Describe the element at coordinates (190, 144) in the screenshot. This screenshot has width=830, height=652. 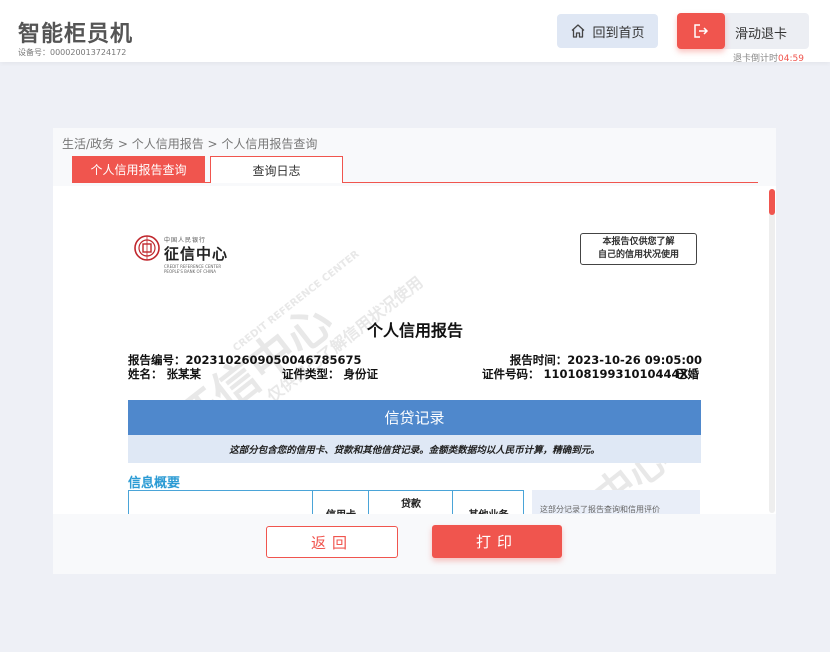
I see `breadcrumb: 生活/政务 > 个人信用报告 > 个人信用报告查询` at that location.